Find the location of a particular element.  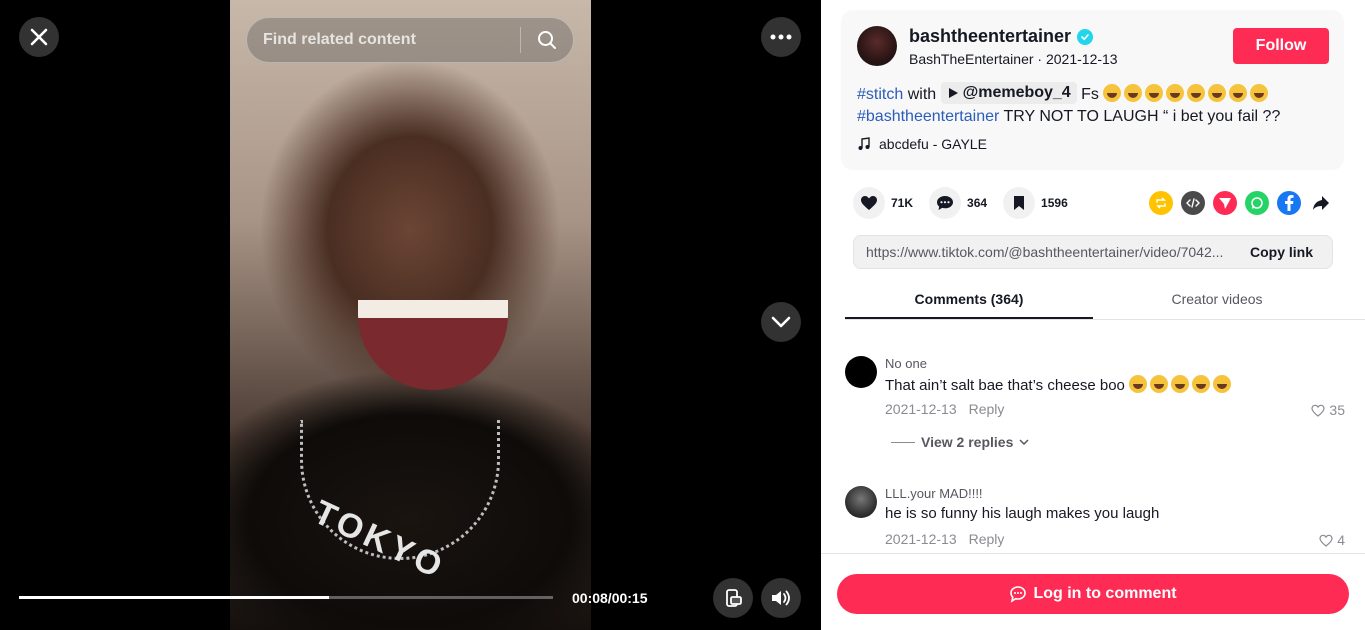

repost-icon is located at coordinates (1161, 203).